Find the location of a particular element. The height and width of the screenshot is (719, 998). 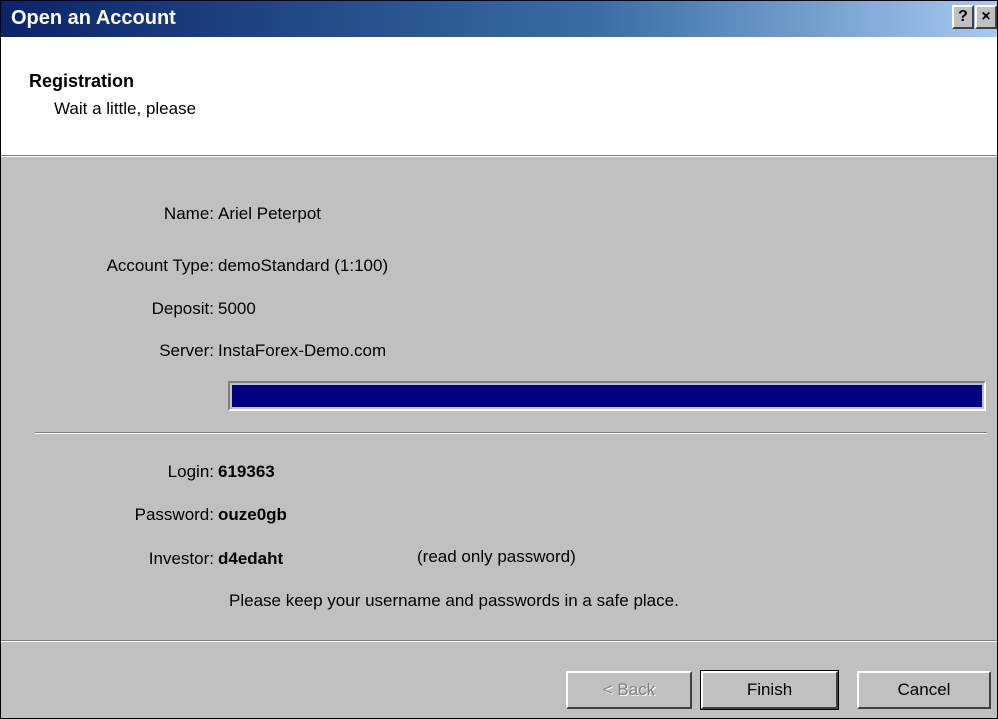

help-icon: ? is located at coordinates (963, 16).